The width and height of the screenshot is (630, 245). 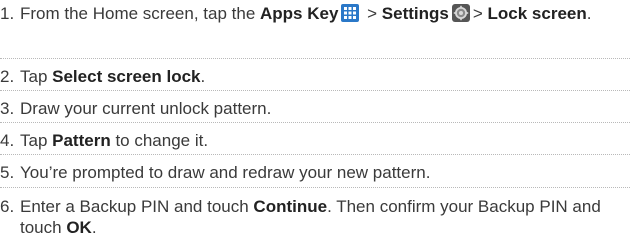 What do you see at coordinates (79, 227) in the screenshot?
I see `ok-label: OK` at bounding box center [79, 227].